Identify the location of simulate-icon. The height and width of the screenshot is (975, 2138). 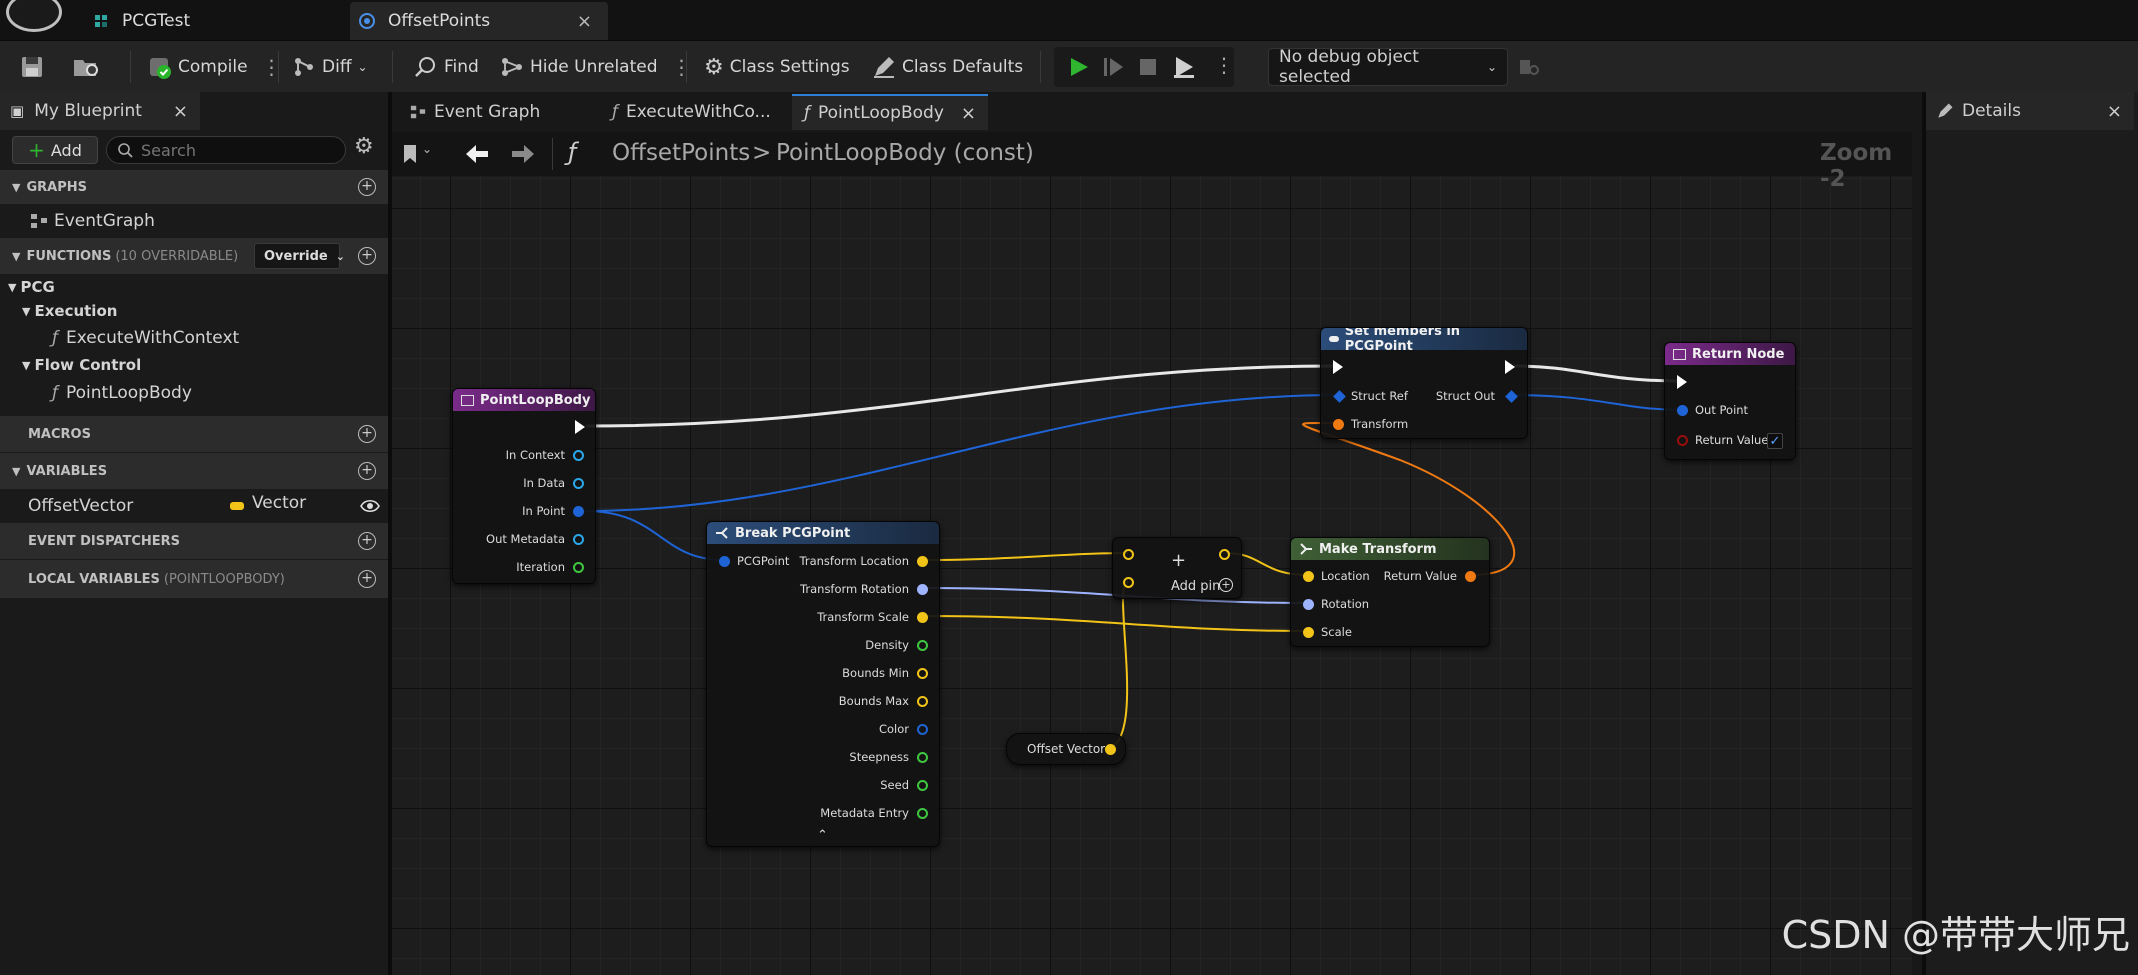
(1184, 67).